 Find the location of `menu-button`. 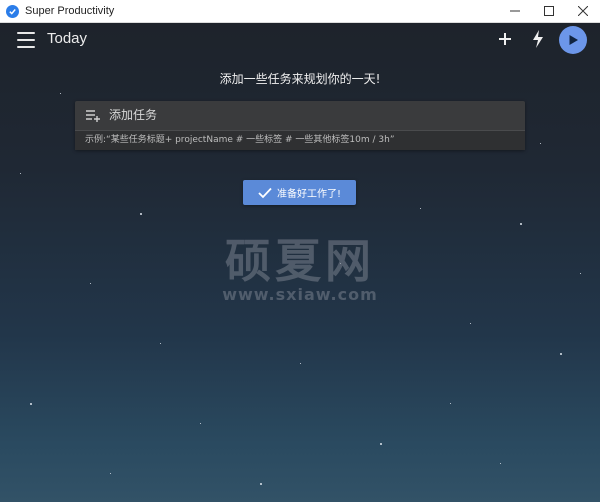

menu-button is located at coordinates (26, 40).